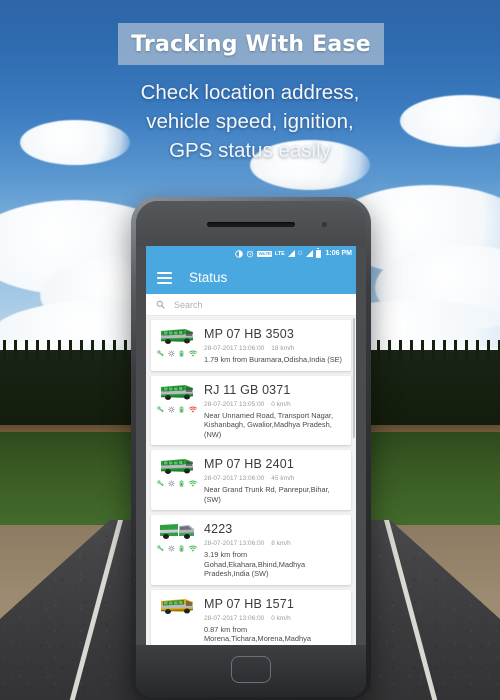 This screenshot has height=700, width=500. I want to click on home-button, so click(251, 669).